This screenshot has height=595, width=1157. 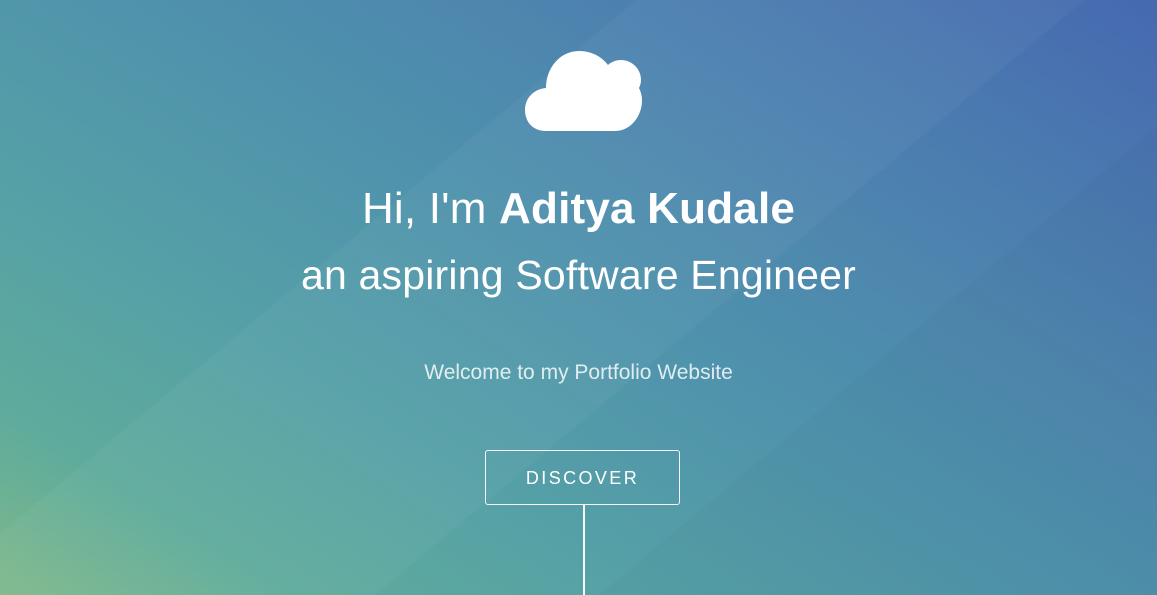 What do you see at coordinates (430, 208) in the screenshot?
I see `greeting-text: Hi, I'm` at bounding box center [430, 208].